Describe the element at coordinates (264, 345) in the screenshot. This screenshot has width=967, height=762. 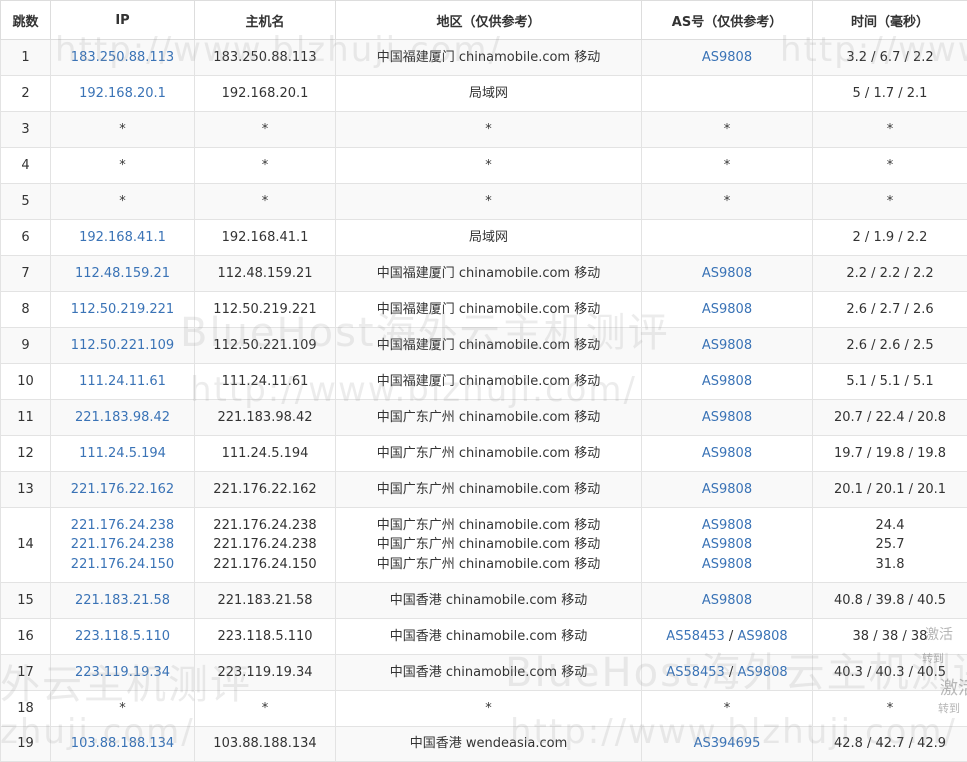
I see `hostname-text: 112.50.221.109` at that location.